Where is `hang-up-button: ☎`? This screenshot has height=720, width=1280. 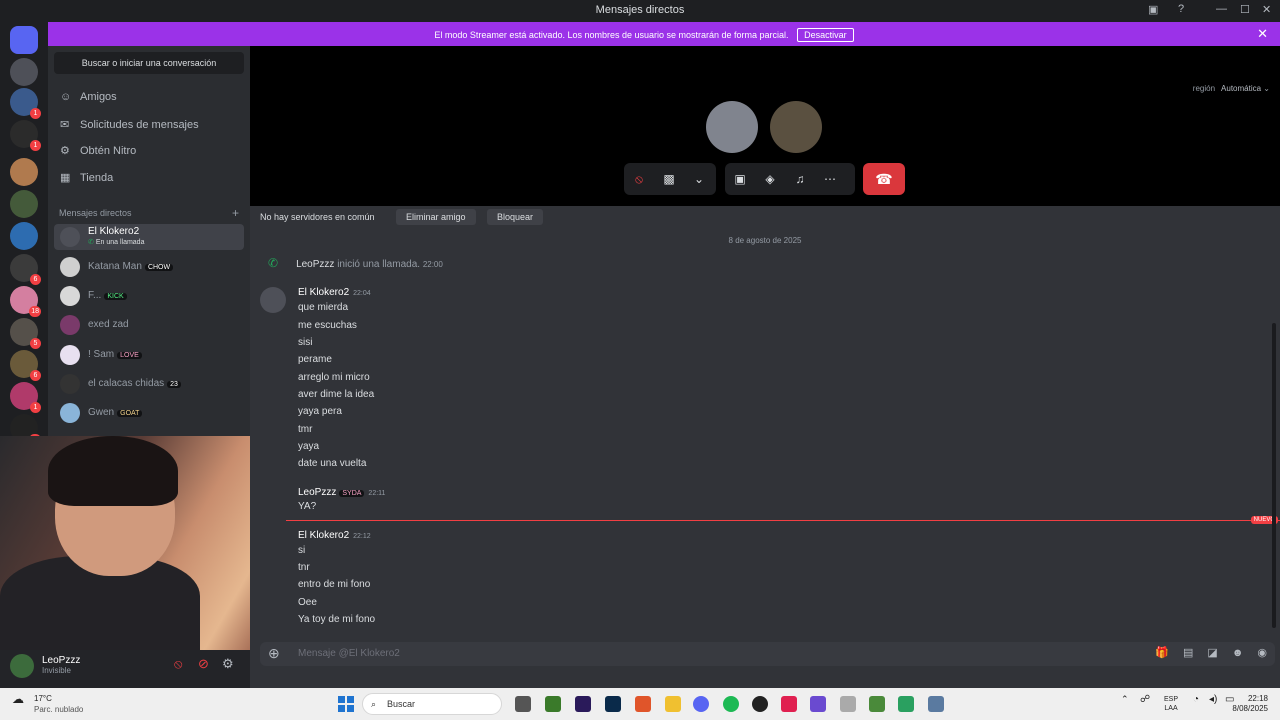 hang-up-button: ☎ is located at coordinates (884, 179).